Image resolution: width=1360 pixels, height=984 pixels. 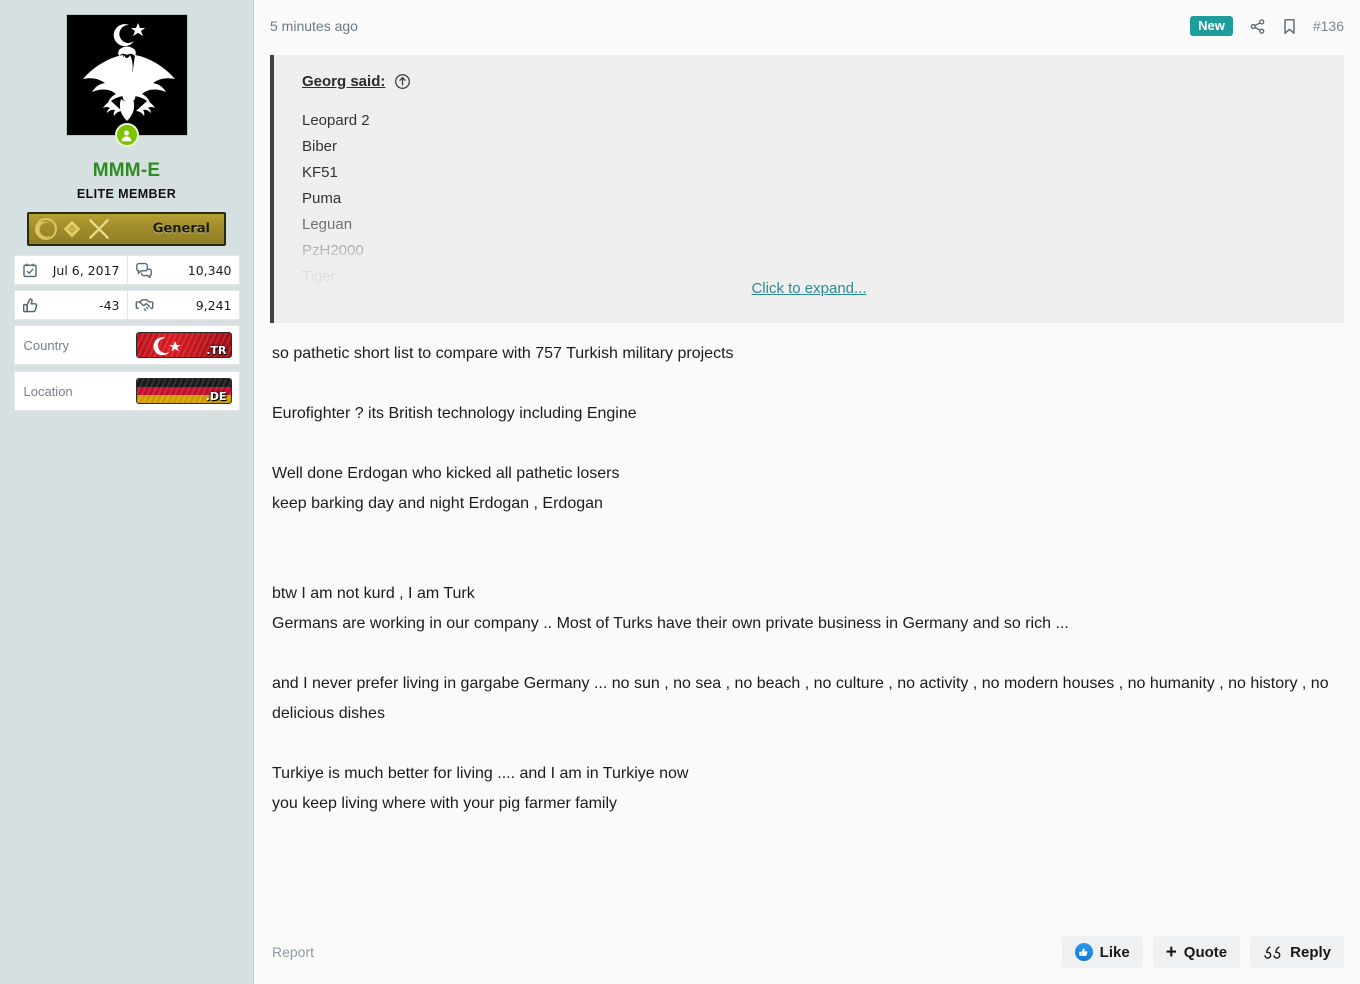 I want to click on rank-label: General, so click(x=181, y=229).